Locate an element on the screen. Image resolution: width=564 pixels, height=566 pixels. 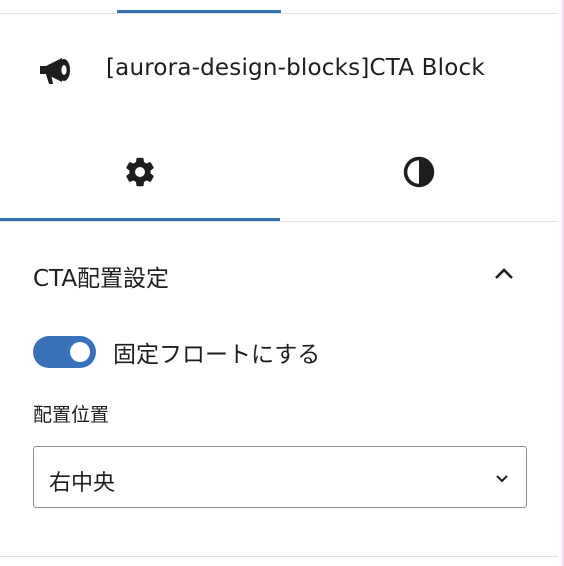
tab-styles is located at coordinates (419, 174).